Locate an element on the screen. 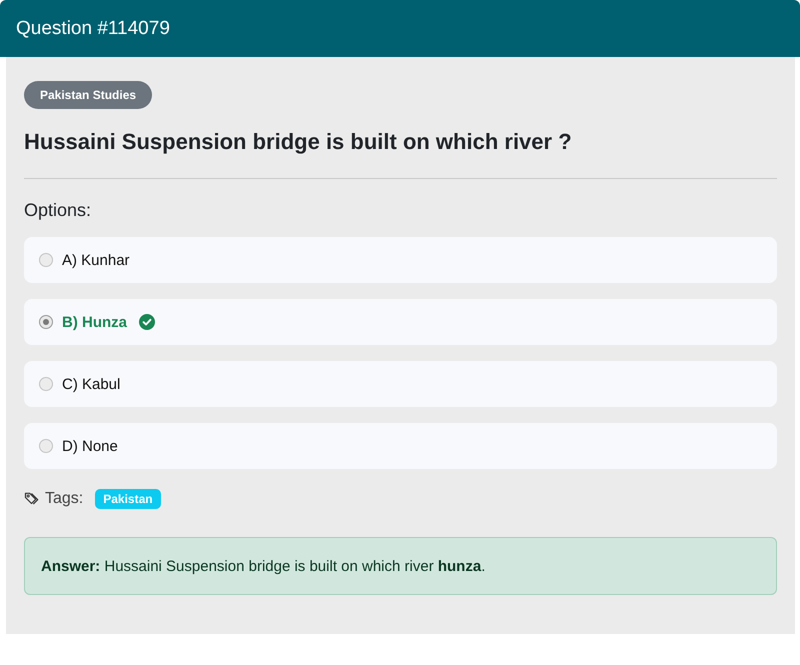 This screenshot has height=665, width=800. check-circle-icon is located at coordinates (147, 322).